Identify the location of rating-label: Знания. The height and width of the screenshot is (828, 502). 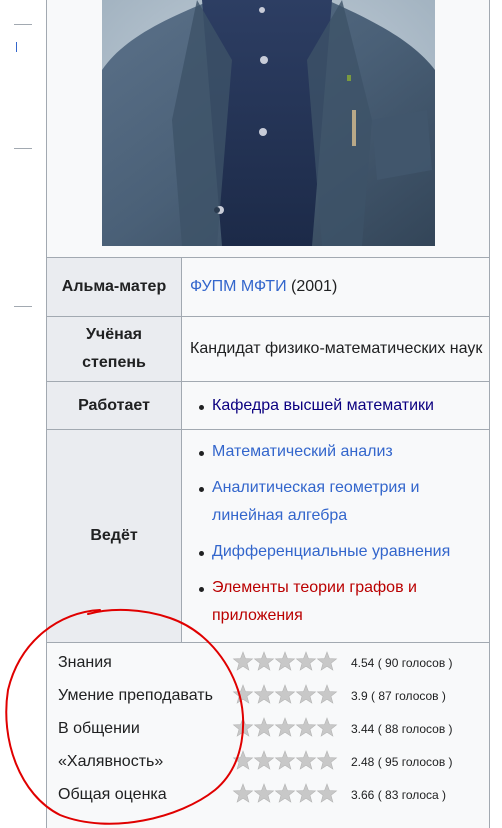
(85, 662).